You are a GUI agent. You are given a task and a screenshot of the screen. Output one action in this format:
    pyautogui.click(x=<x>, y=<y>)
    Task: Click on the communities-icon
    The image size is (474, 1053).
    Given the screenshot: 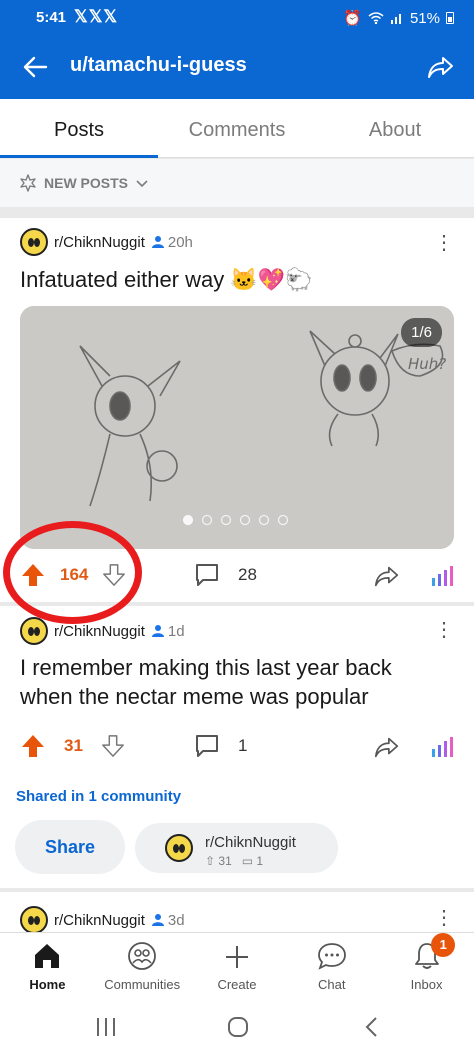 What is the action you would take?
    pyautogui.click(x=142, y=956)
    